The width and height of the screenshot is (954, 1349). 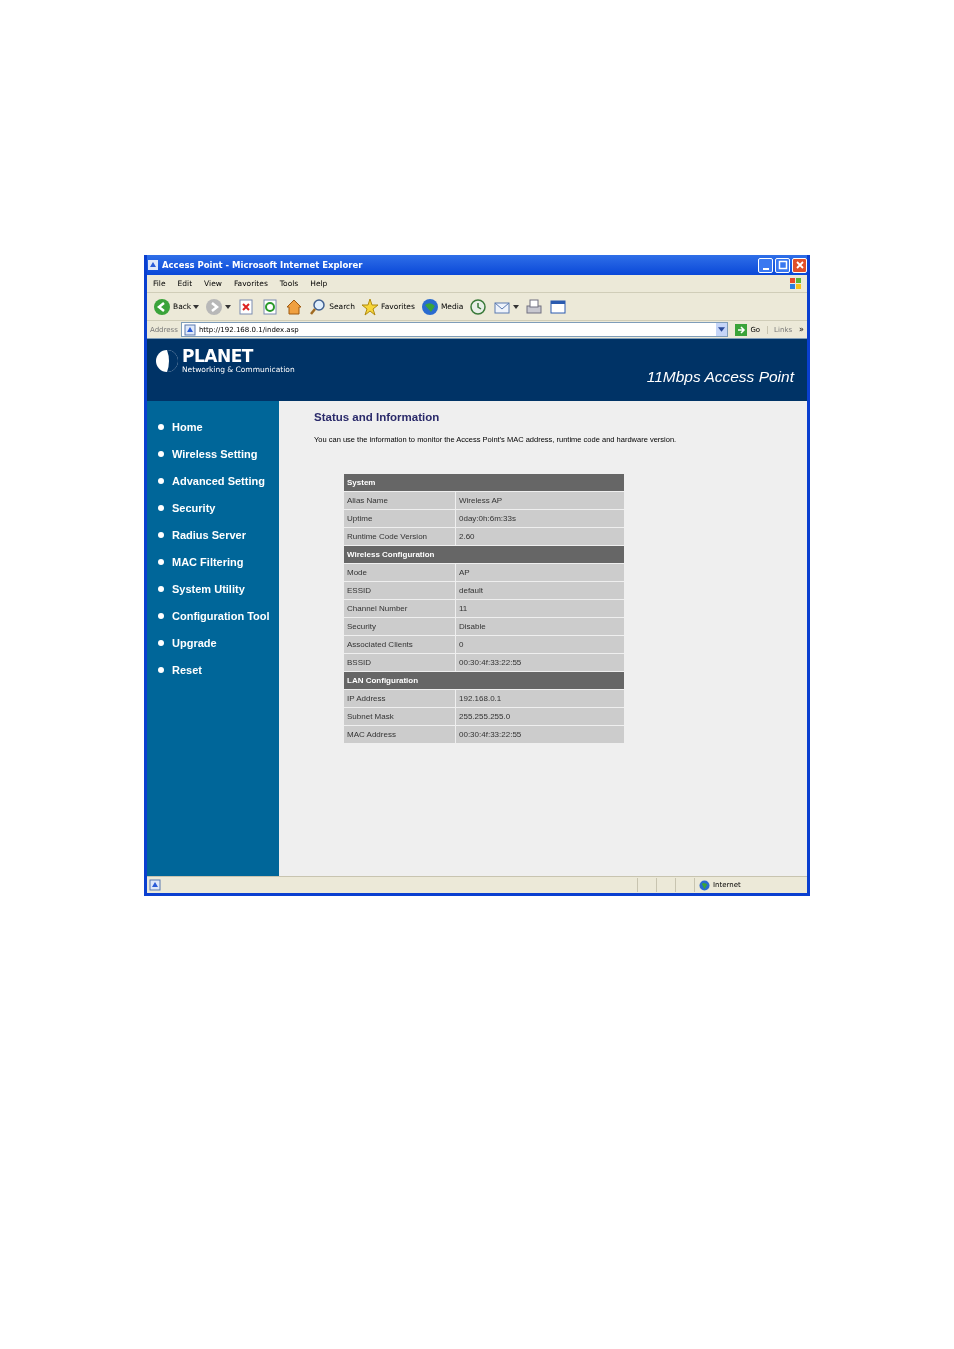 What do you see at coordinates (540, 590) in the screenshot?
I see `table-cell: default` at bounding box center [540, 590].